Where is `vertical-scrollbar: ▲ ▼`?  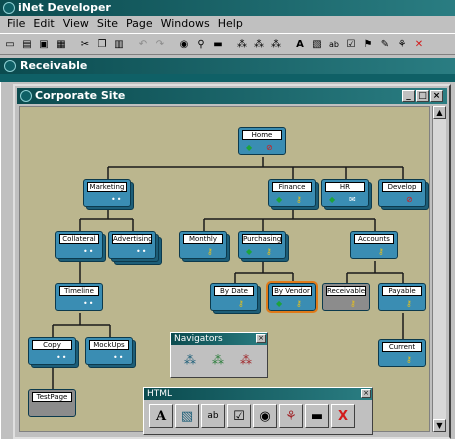
vertical-scrollbar: ▲ ▼ is located at coordinates (439, 269).